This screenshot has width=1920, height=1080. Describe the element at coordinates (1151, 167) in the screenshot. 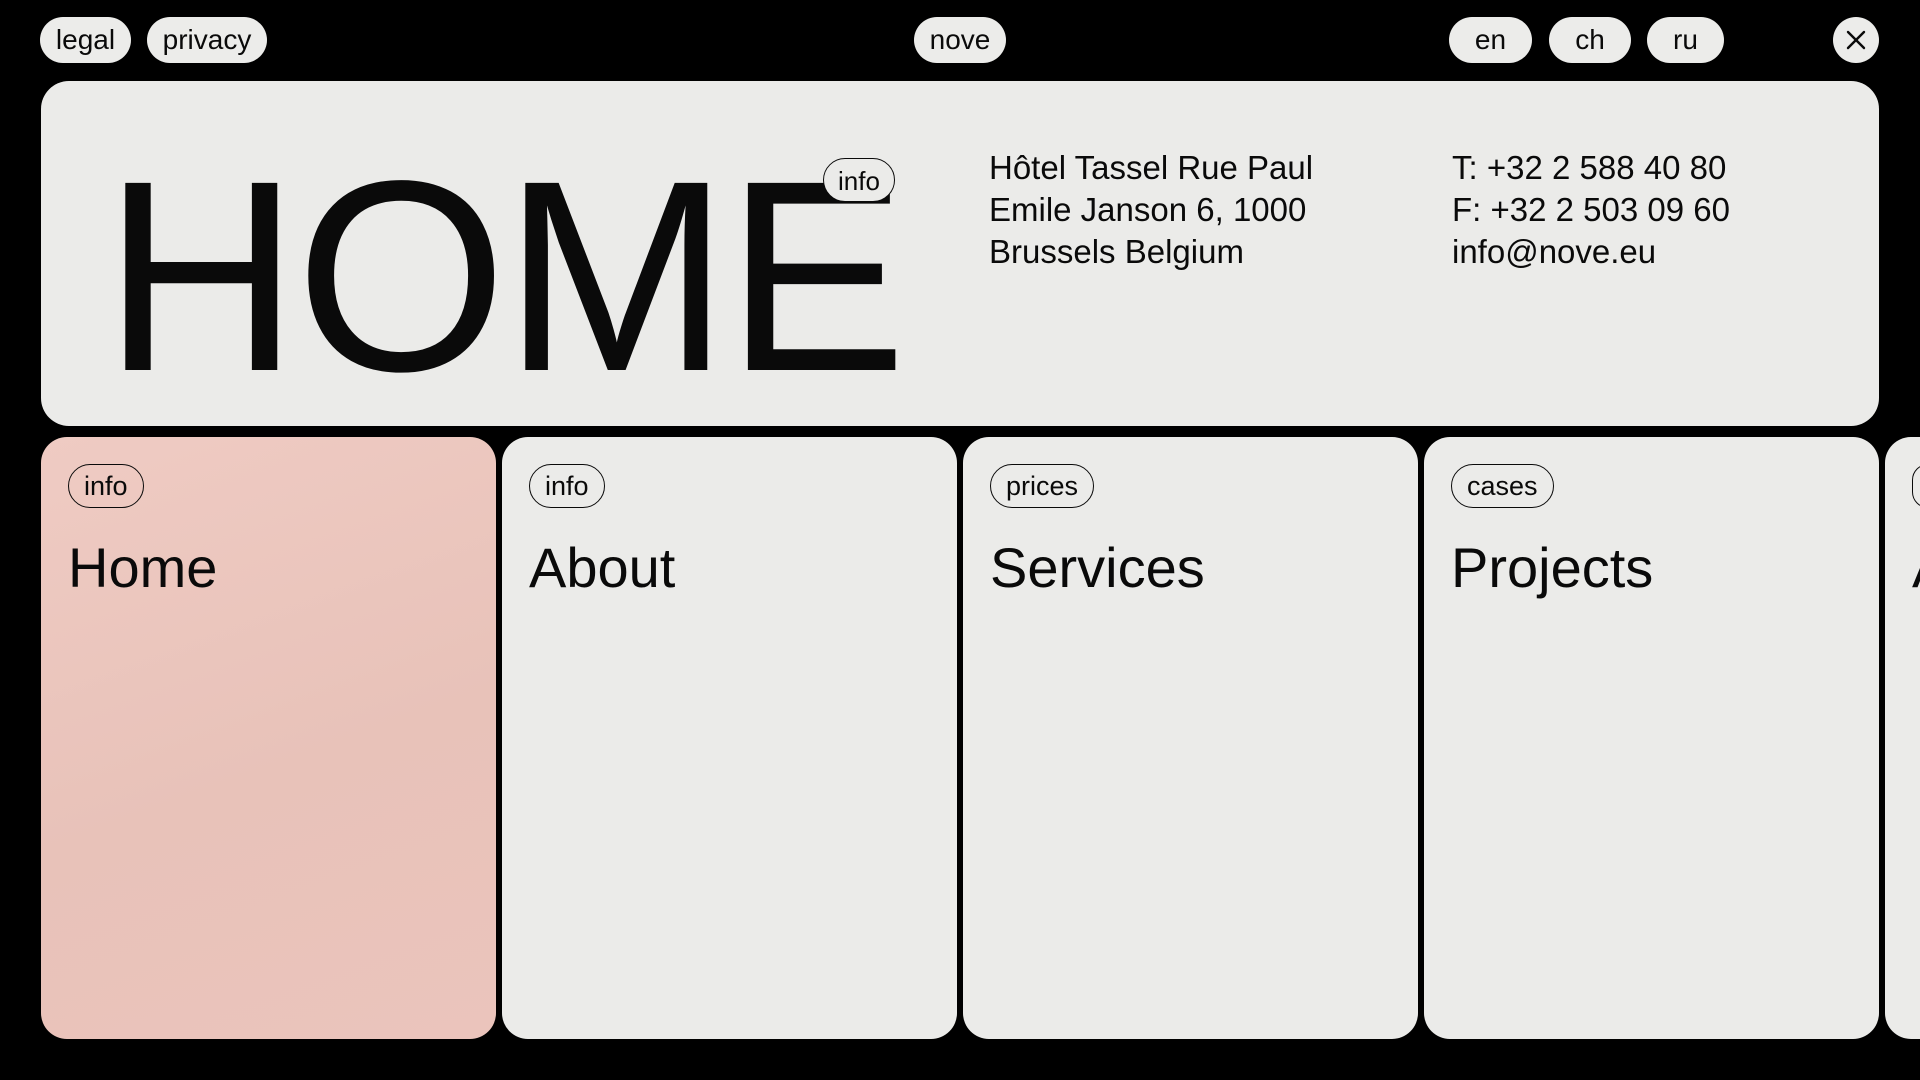

I see `address-line: Hôtel Tassel Rue Paul` at that location.